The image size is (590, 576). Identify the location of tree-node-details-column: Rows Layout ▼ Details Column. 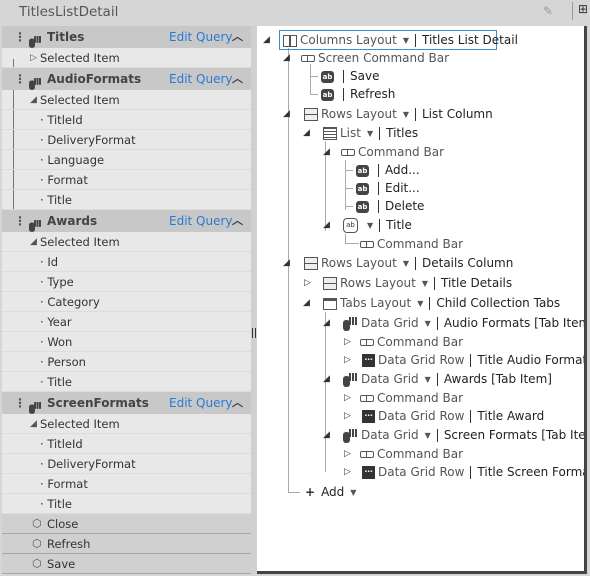
(408, 263).